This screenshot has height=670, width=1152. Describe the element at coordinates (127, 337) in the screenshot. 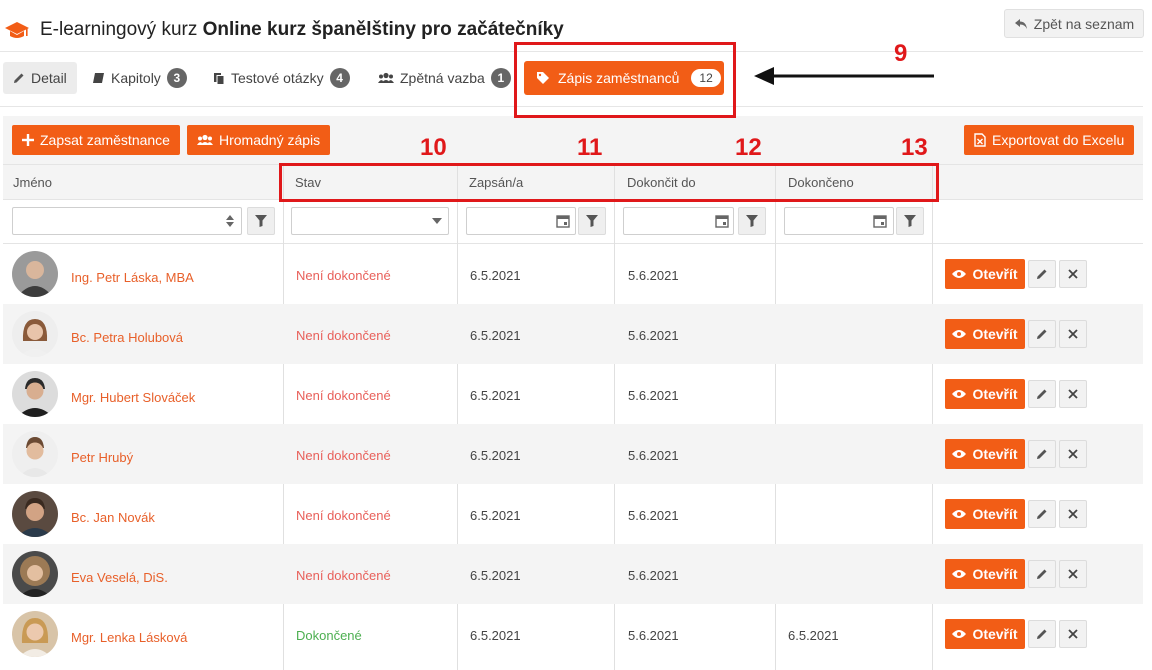

I see `employee-name-link: Bc. Petra Holubová` at that location.